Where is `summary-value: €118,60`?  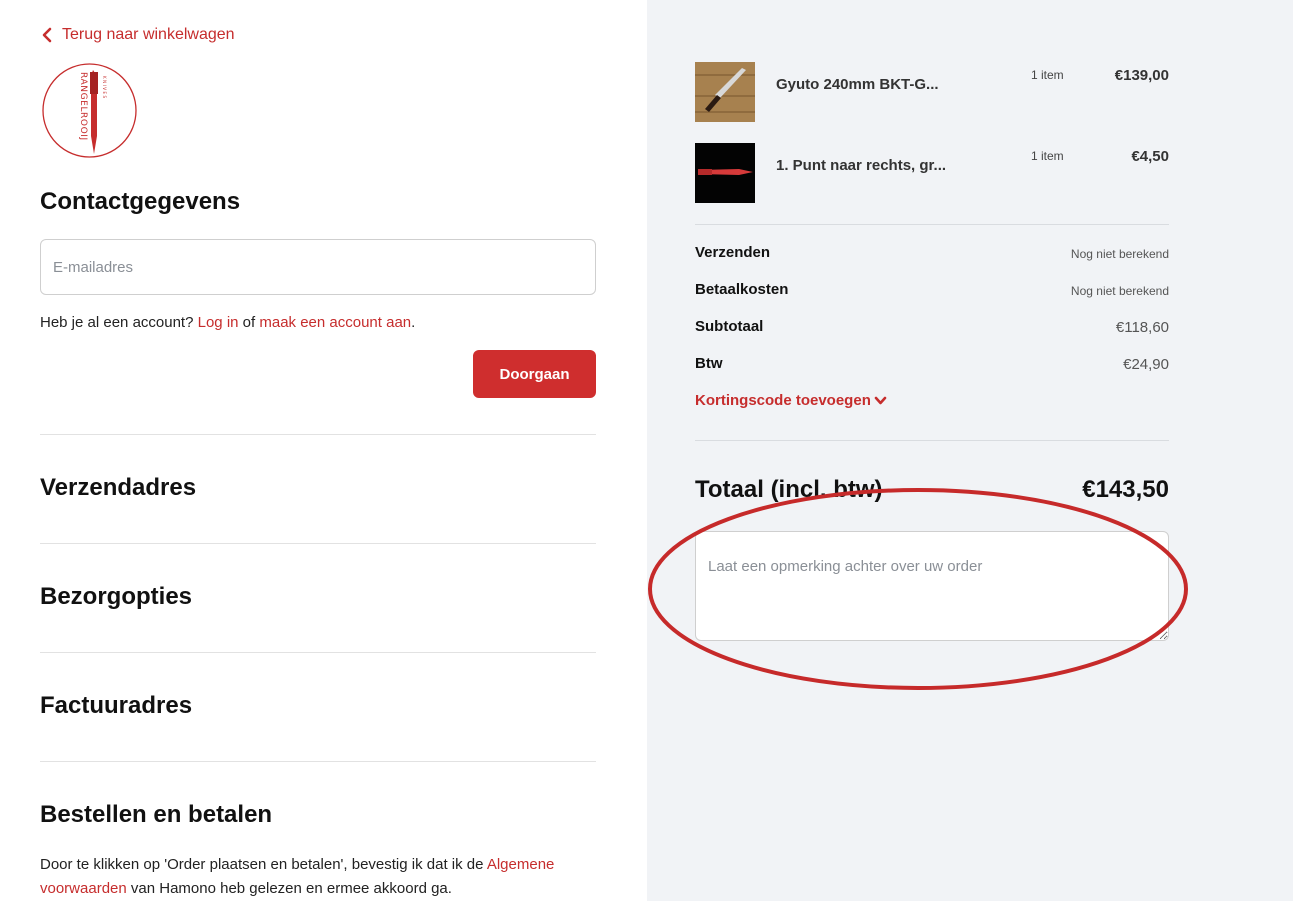
summary-value: €118,60 is located at coordinates (1142, 327).